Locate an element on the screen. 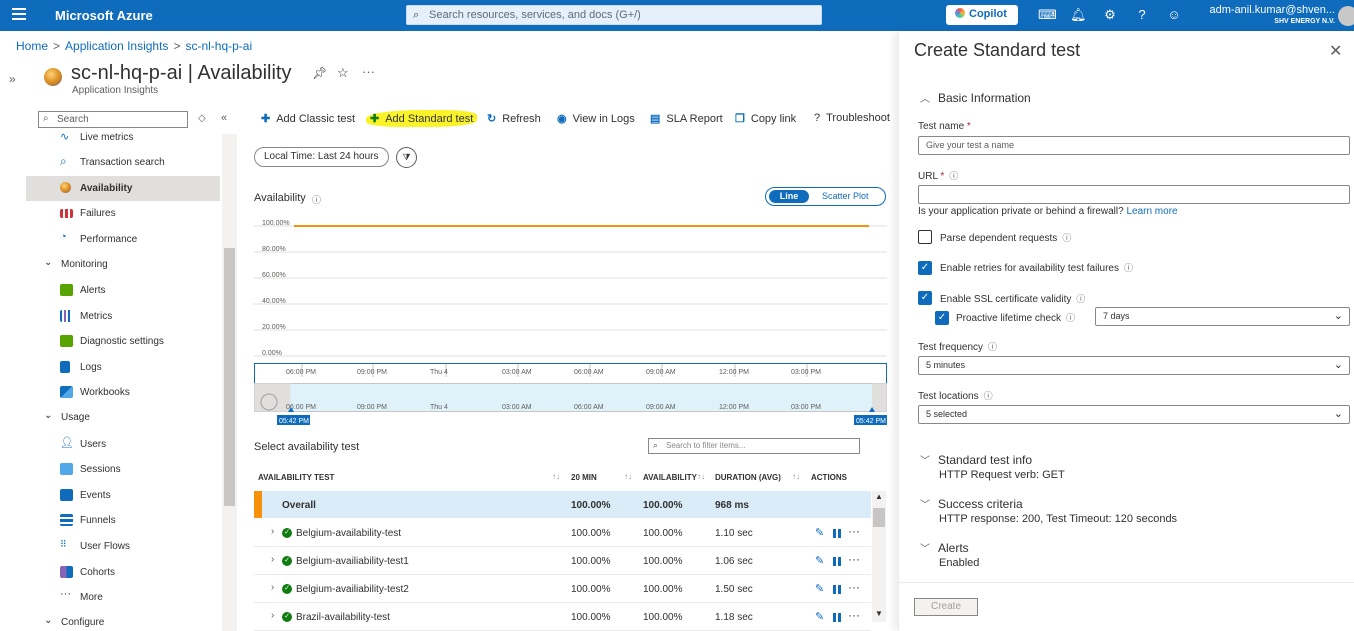  hamburger-menu-icon is located at coordinates (19, 14).